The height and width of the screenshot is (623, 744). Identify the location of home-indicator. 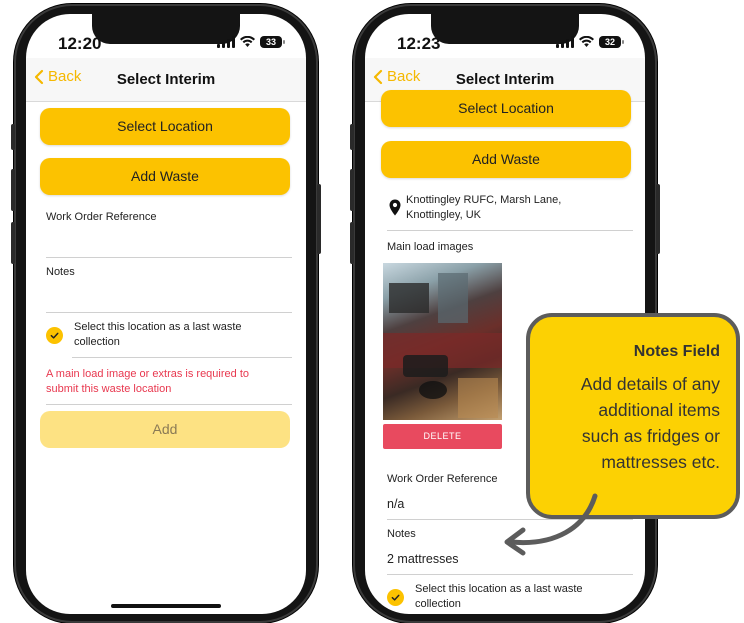
(166, 606).